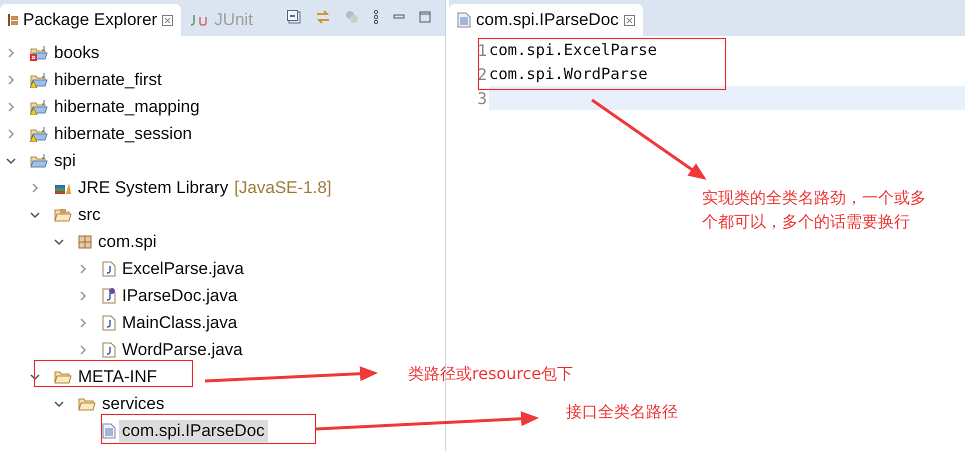  What do you see at coordinates (182, 349) in the screenshot?
I see `tree-item: WordParse.java` at bounding box center [182, 349].